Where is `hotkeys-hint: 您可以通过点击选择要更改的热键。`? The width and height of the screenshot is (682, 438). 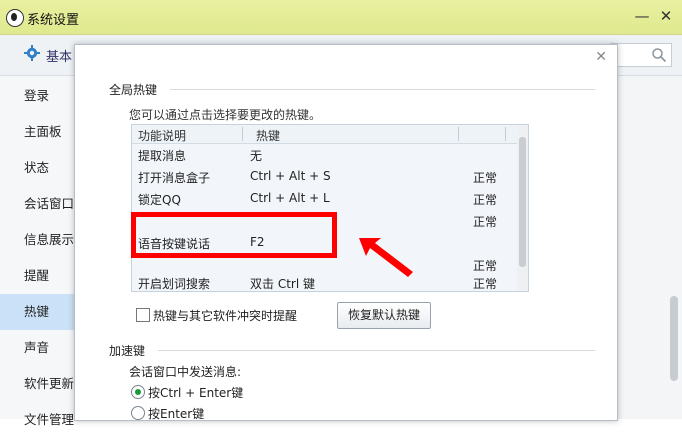 hotkeys-hint: 您可以通过点击选择要更改的热键。 is located at coordinates (225, 115).